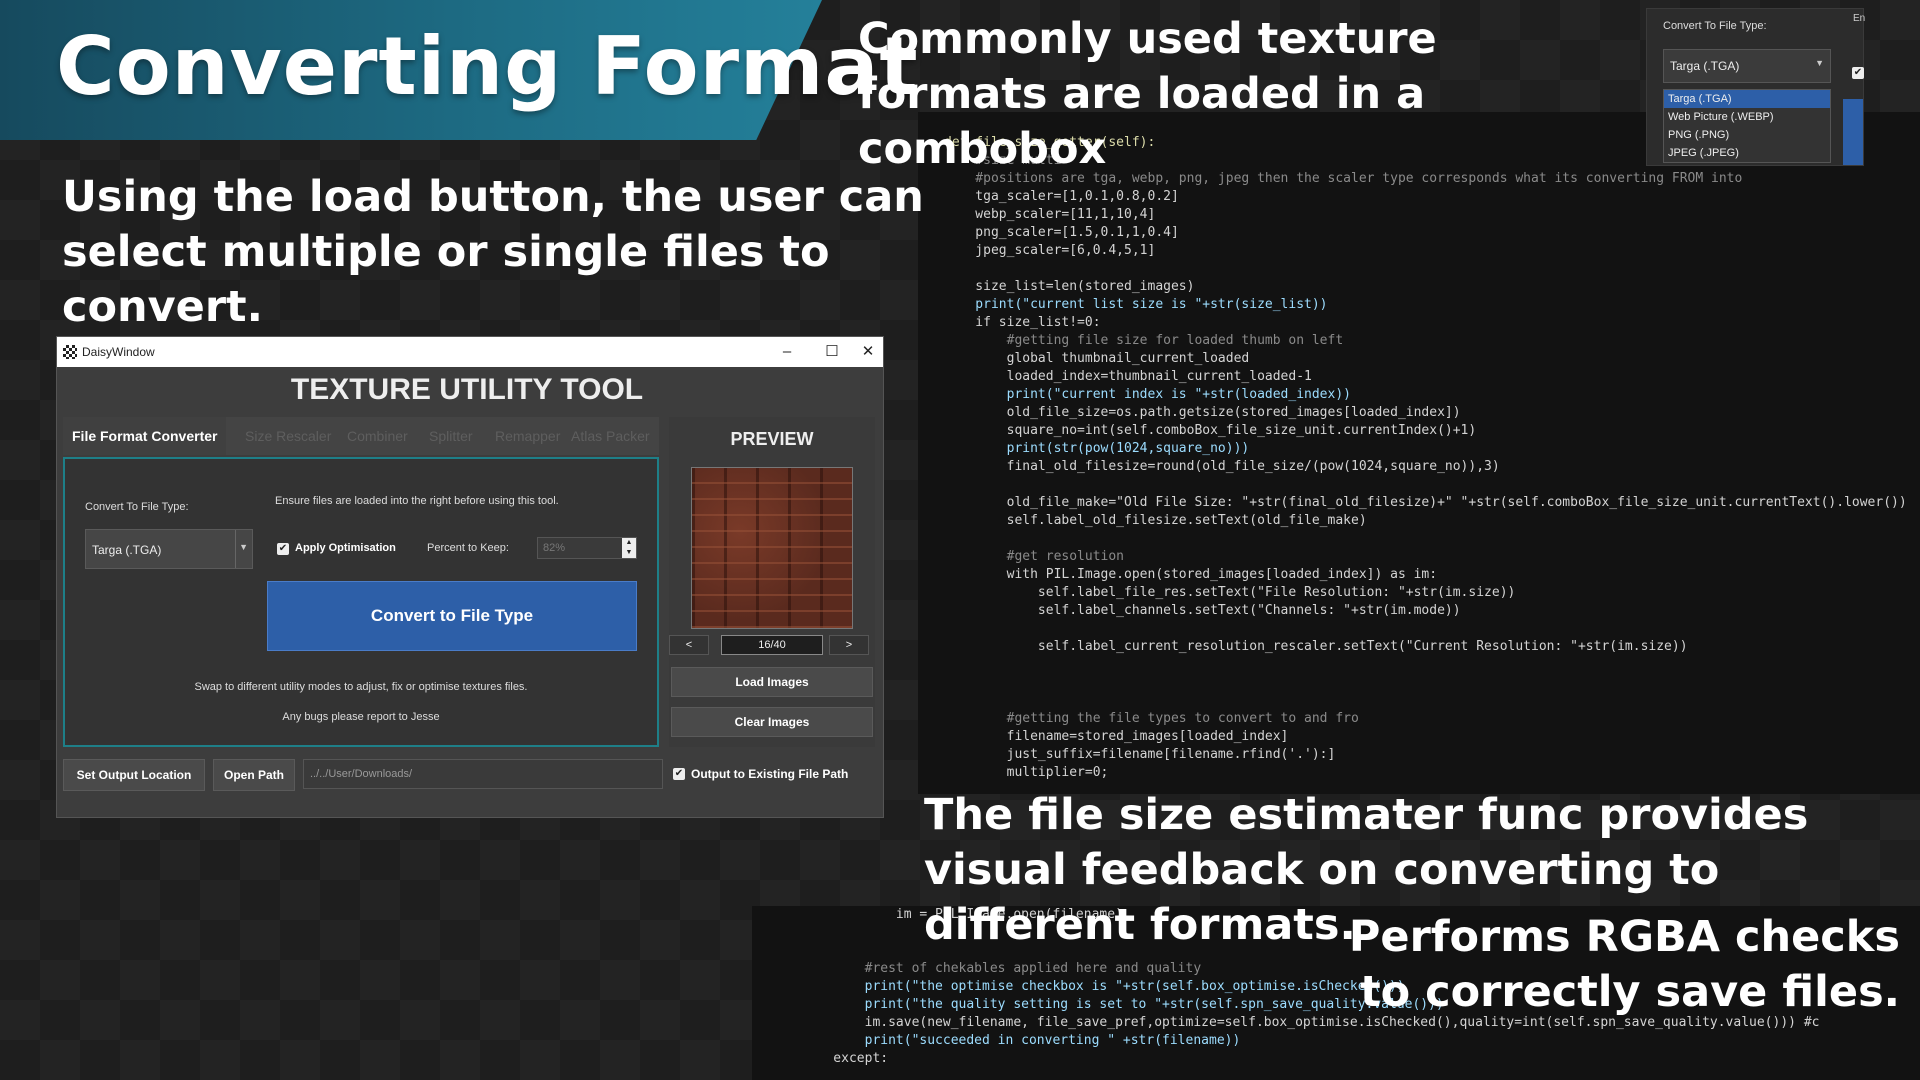 The image size is (1920, 1080). What do you see at coordinates (487, 66) in the screenshot?
I see `slide-title: Converting Format` at bounding box center [487, 66].